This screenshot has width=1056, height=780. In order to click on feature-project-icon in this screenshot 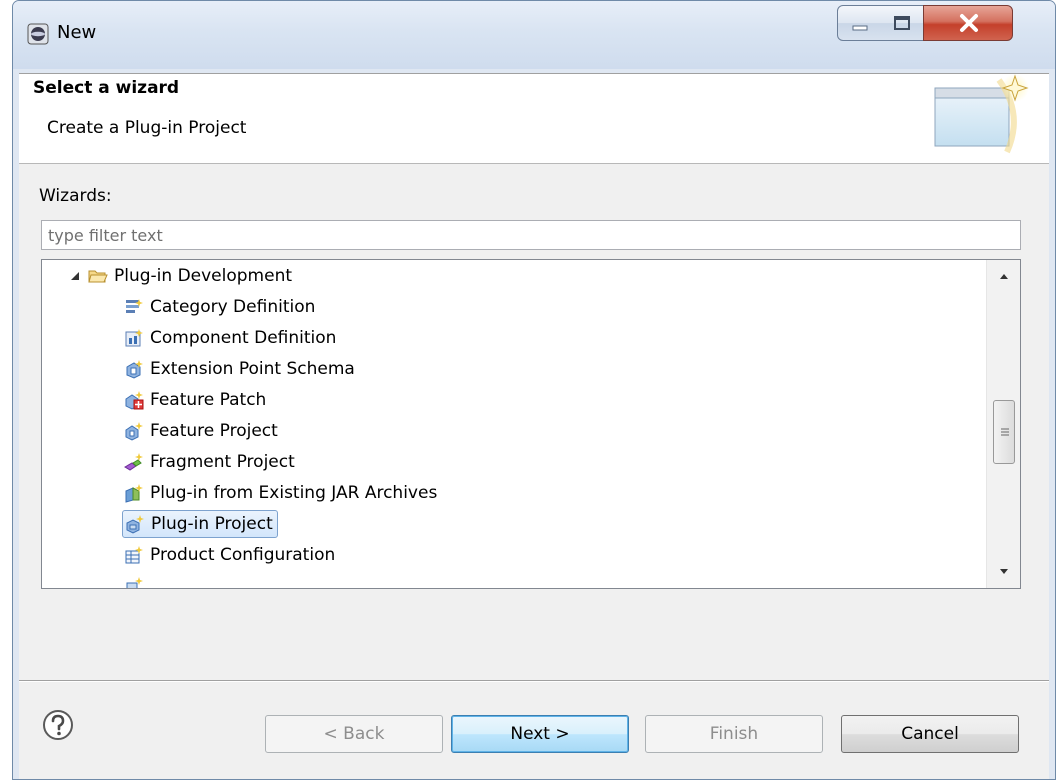, I will do `click(134, 431)`.